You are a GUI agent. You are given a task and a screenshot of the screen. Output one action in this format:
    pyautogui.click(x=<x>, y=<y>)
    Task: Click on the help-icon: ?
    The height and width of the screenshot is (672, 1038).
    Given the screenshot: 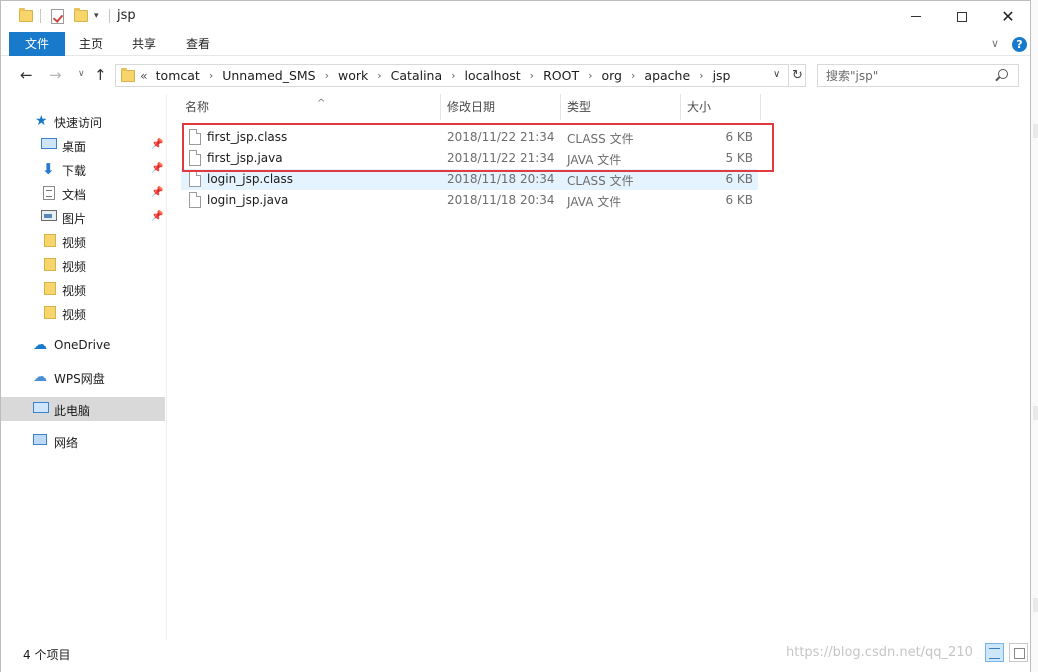 What is the action you would take?
    pyautogui.click(x=1019, y=44)
    